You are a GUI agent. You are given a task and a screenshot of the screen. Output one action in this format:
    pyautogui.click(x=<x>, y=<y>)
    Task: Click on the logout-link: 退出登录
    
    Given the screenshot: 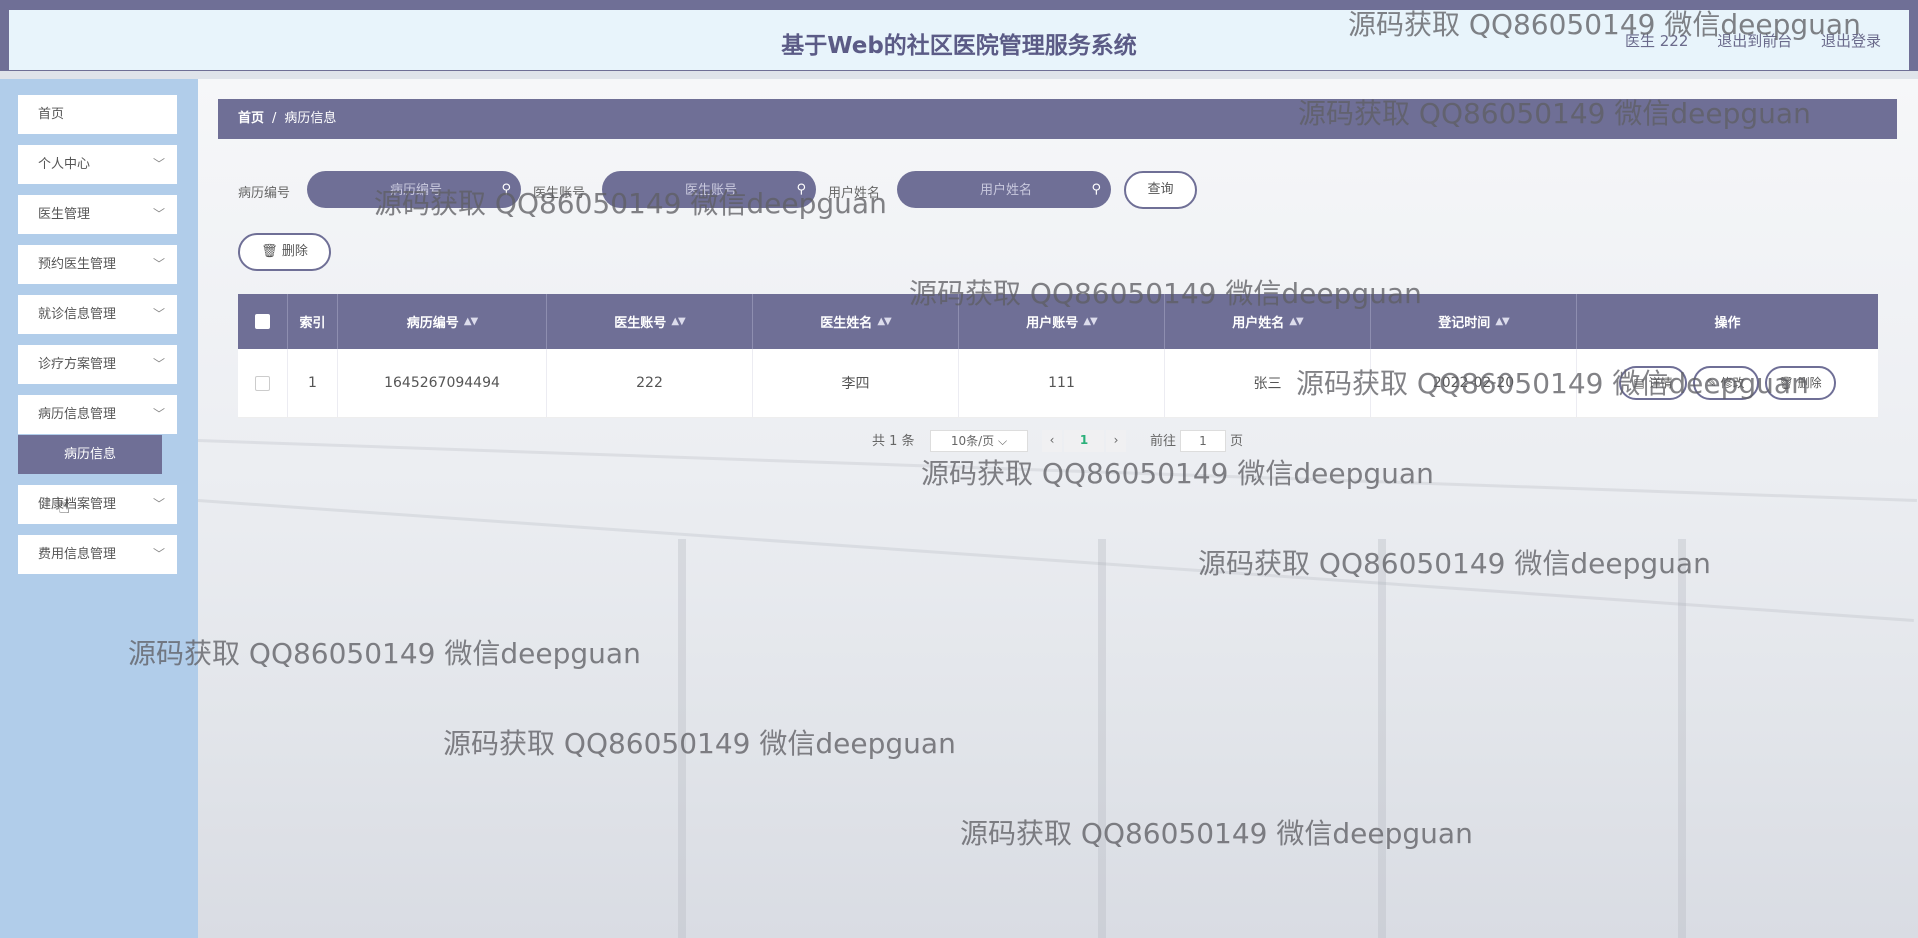 What is the action you would take?
    pyautogui.click(x=1851, y=41)
    